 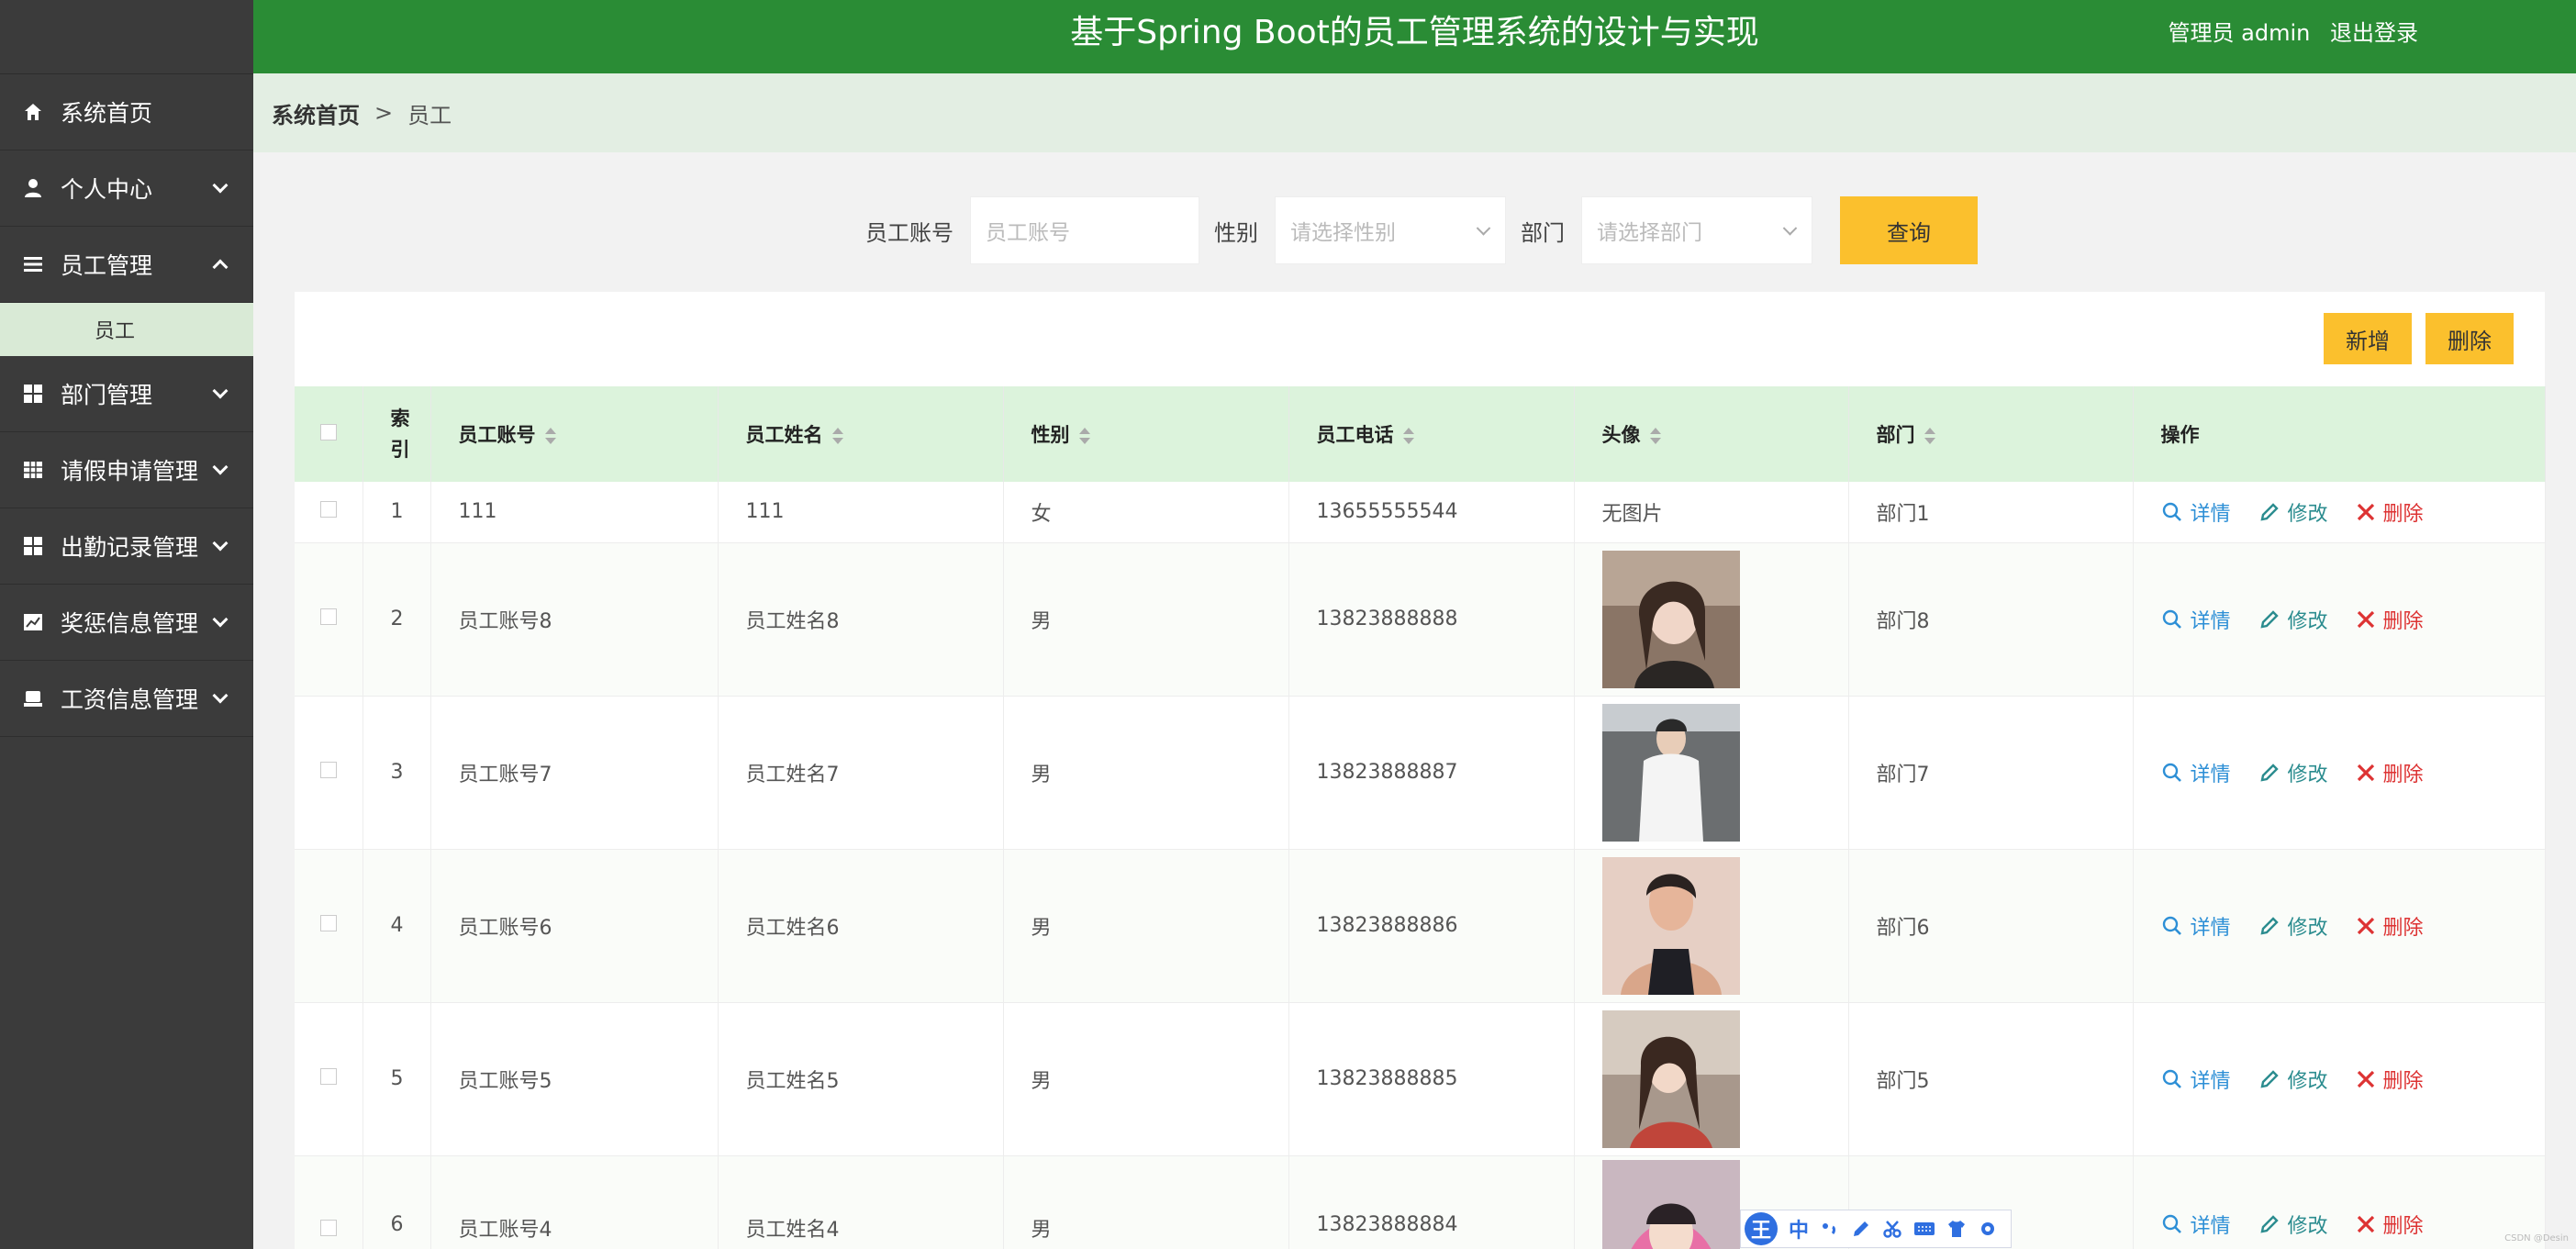 I want to click on grid-icon, so click(x=33, y=394).